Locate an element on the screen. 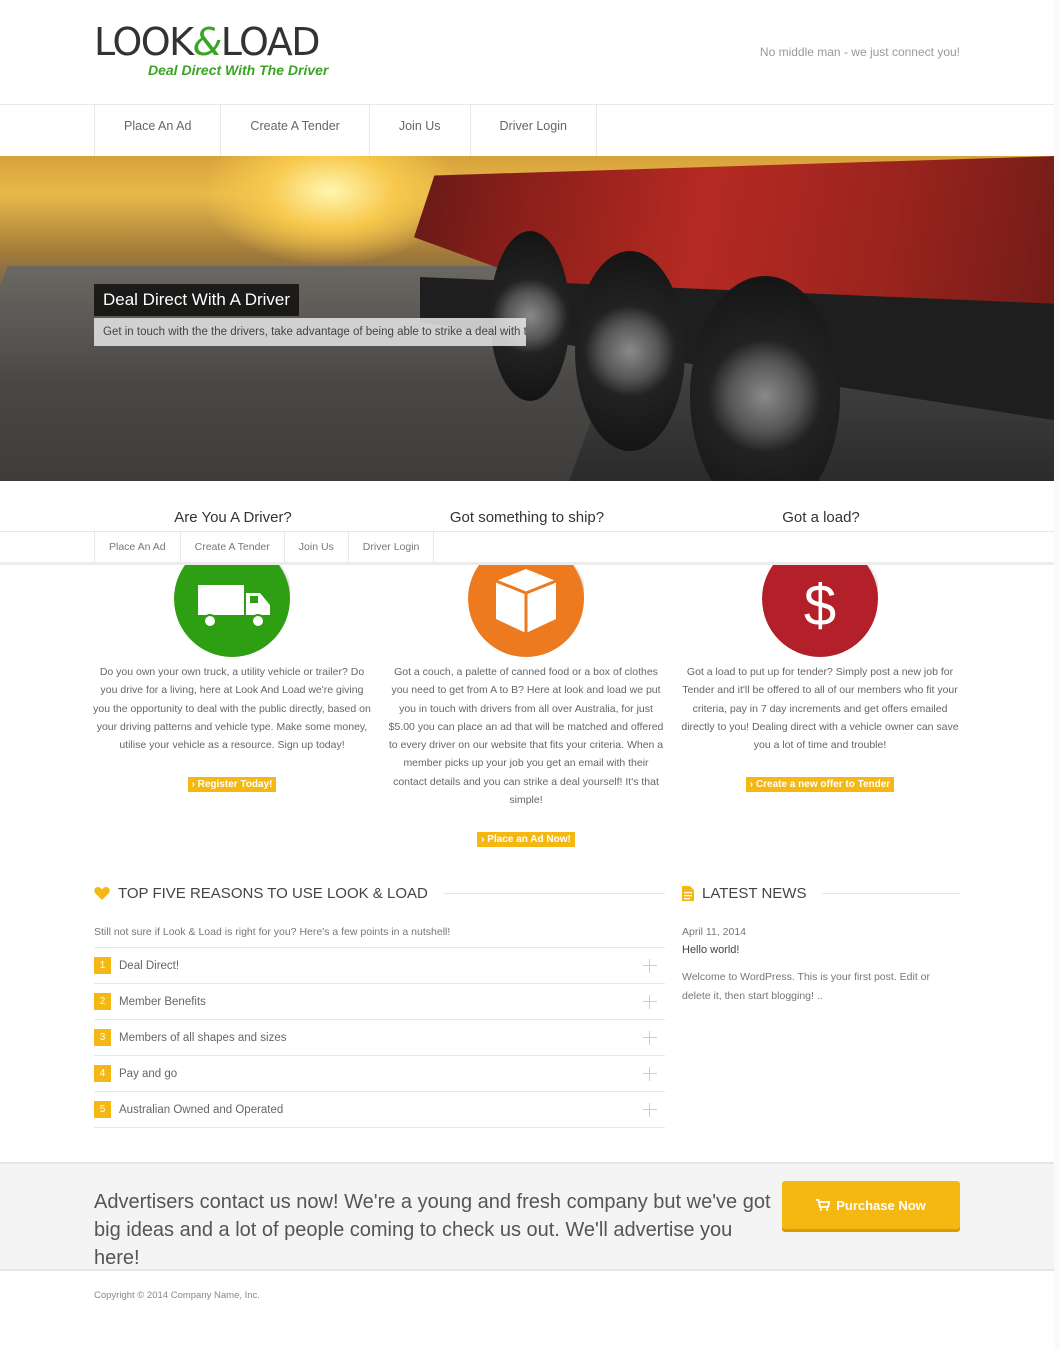  subnav-item-driver-login: Driver Login is located at coordinates (391, 548).